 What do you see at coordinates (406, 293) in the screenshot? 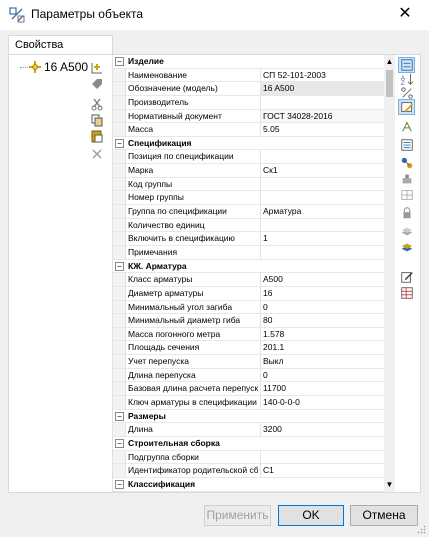
I see `table-icon` at bounding box center [406, 293].